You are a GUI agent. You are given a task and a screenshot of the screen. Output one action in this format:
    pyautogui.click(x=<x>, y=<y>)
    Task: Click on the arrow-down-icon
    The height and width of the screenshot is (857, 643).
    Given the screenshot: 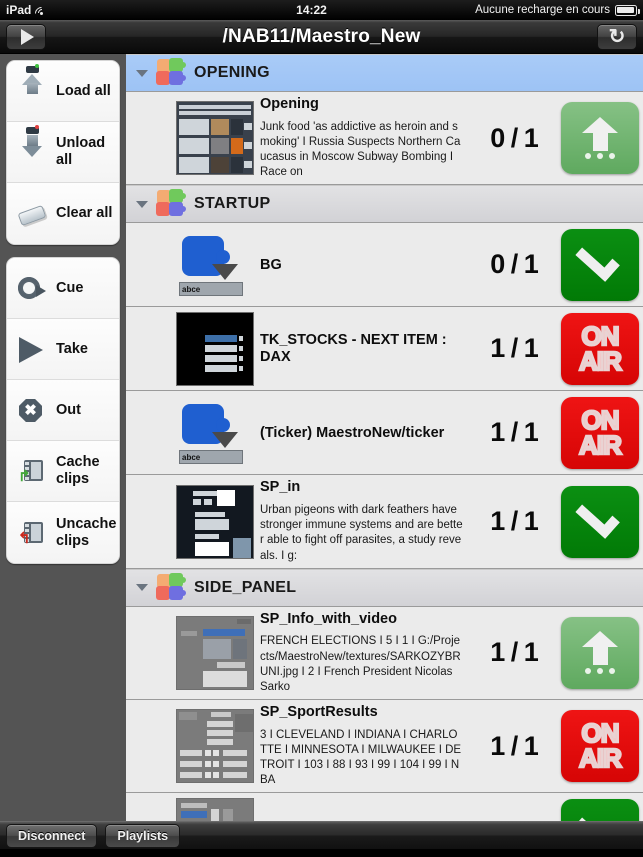 What is the action you would take?
    pyautogui.click(x=32, y=147)
    